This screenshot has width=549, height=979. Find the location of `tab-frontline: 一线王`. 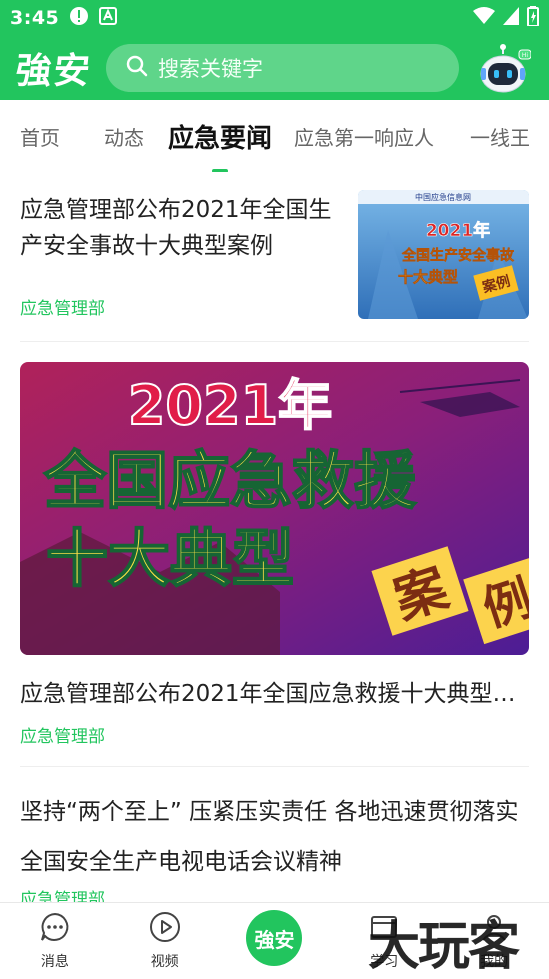

tab-frontline: 一线王 is located at coordinates (500, 125).